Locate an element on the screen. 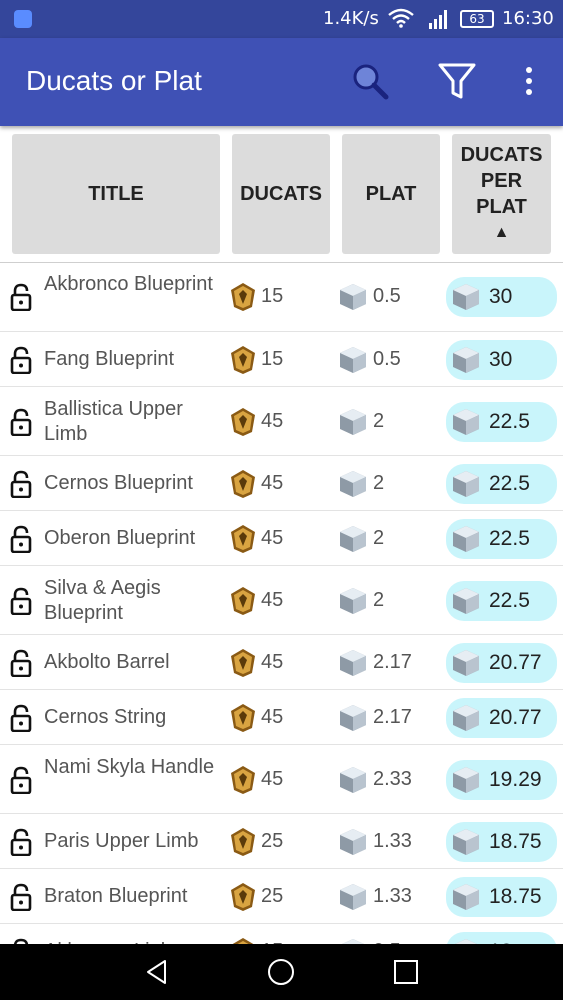 This screenshot has height=1000, width=563. item-ratio: 30 is located at coordinates (501, 359).